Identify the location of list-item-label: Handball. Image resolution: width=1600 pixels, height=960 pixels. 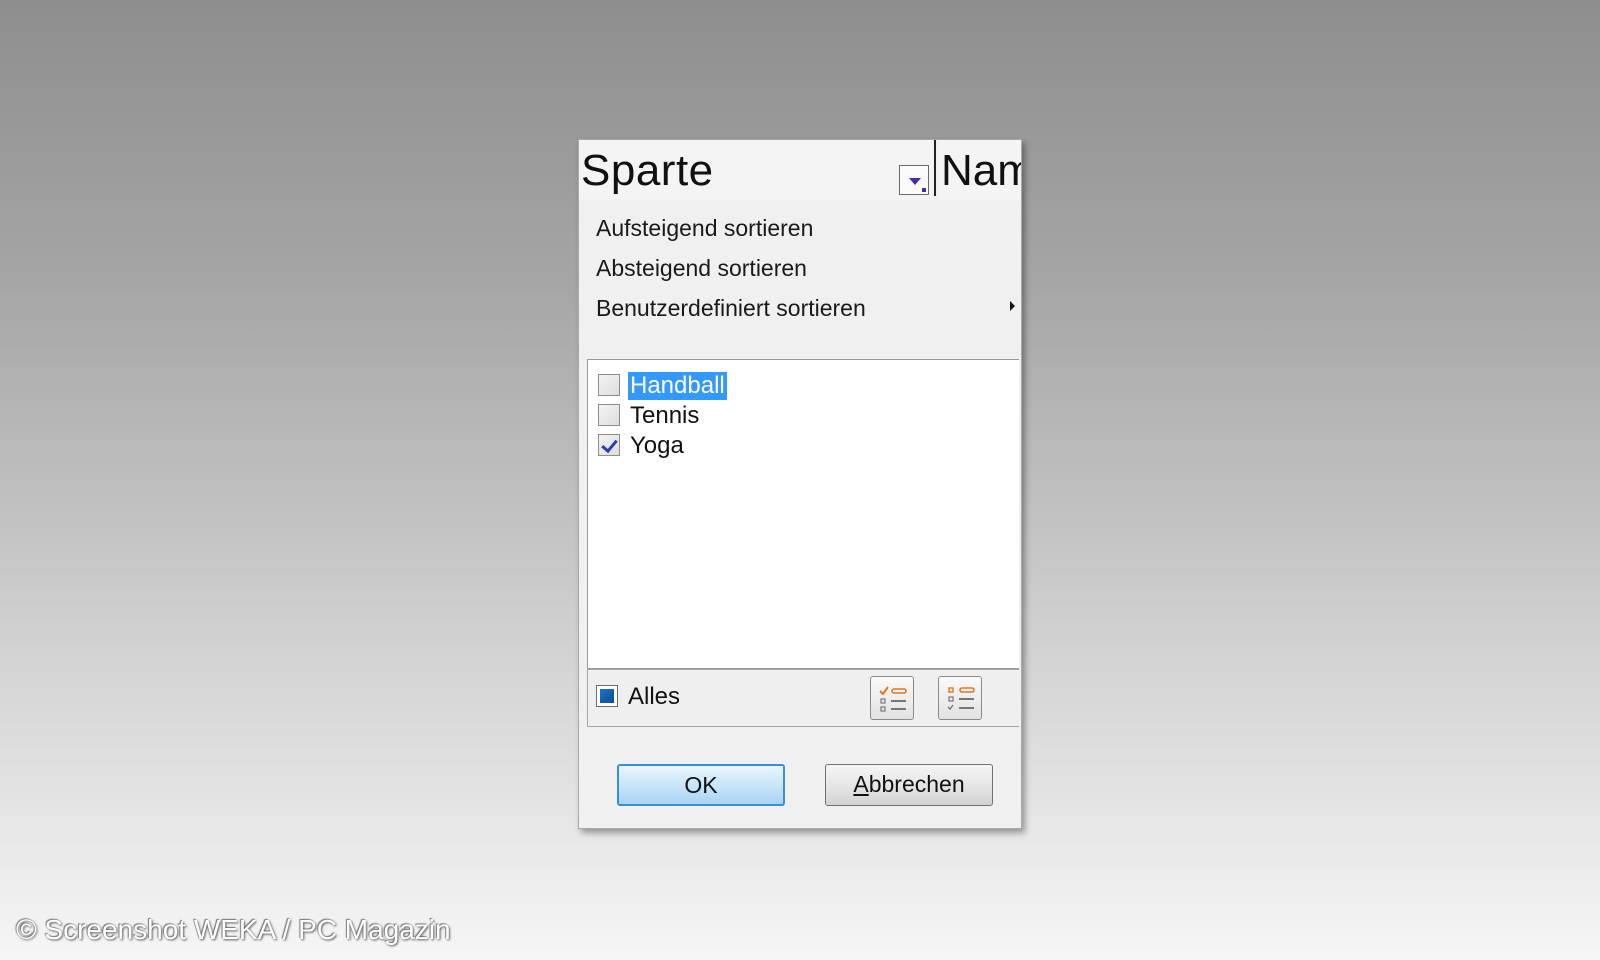
(677, 386).